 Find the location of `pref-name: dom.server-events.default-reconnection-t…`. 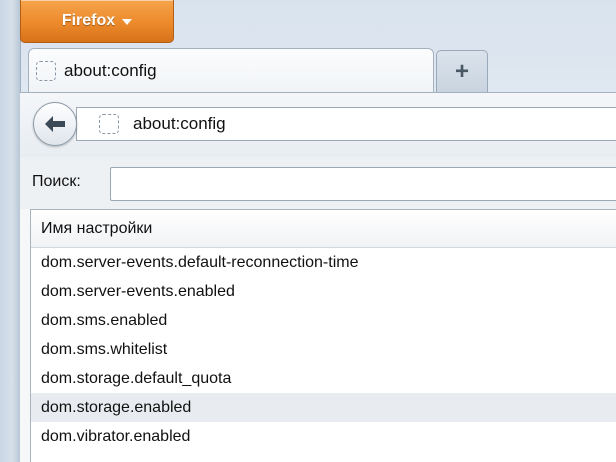

pref-name: dom.server-events.default-reconnection-t… is located at coordinates (200, 262).